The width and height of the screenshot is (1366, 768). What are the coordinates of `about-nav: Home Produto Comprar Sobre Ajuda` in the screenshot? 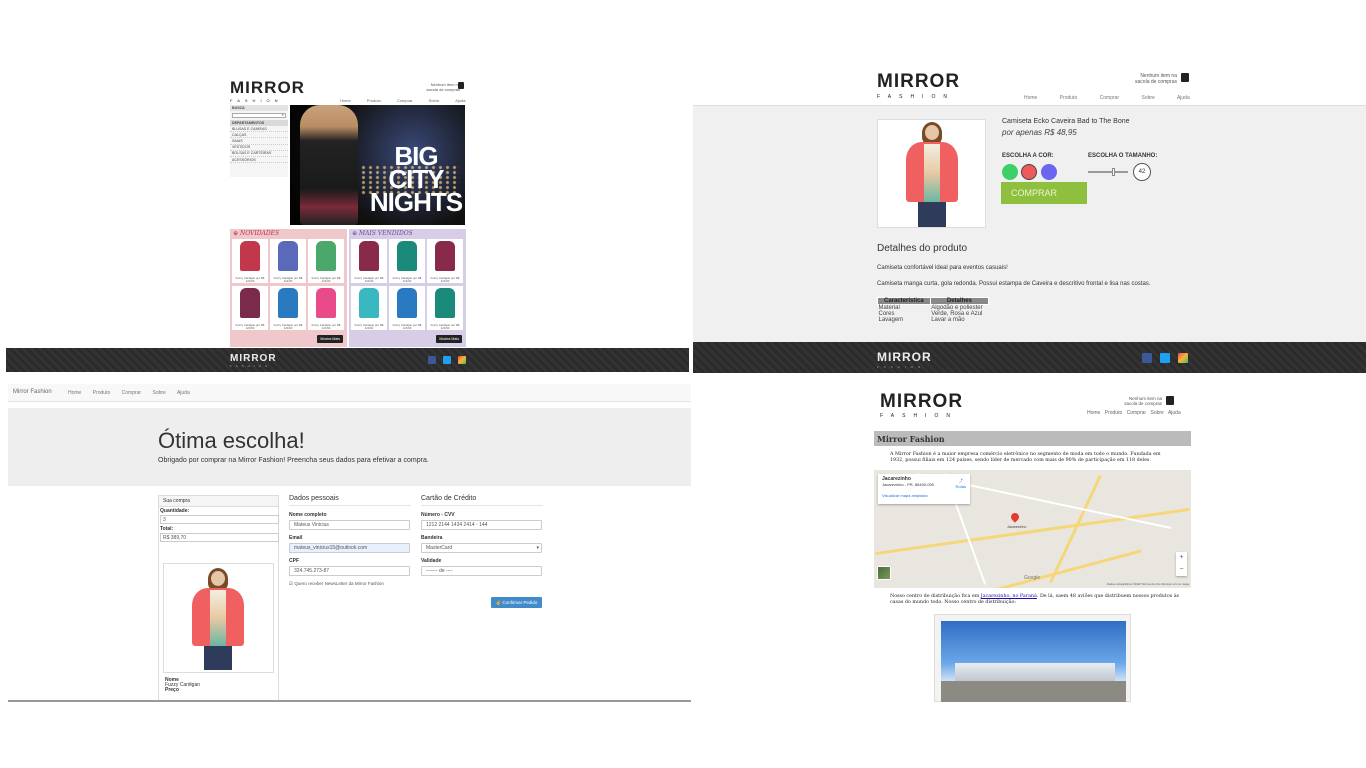 It's located at (1135, 413).